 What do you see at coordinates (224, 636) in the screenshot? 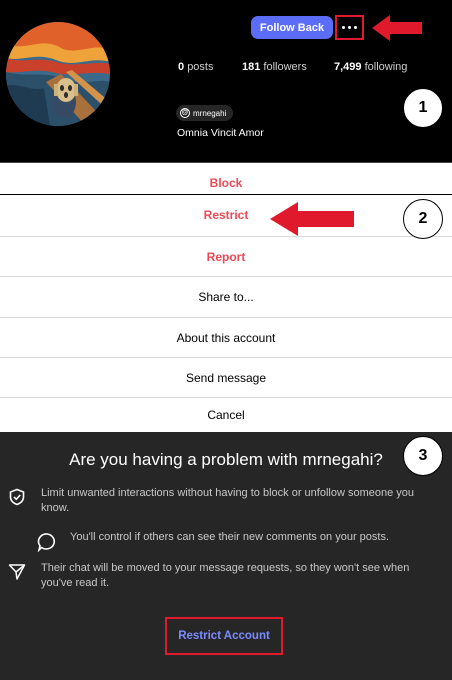
I see `restrict-account-button: Restrict Account` at bounding box center [224, 636].